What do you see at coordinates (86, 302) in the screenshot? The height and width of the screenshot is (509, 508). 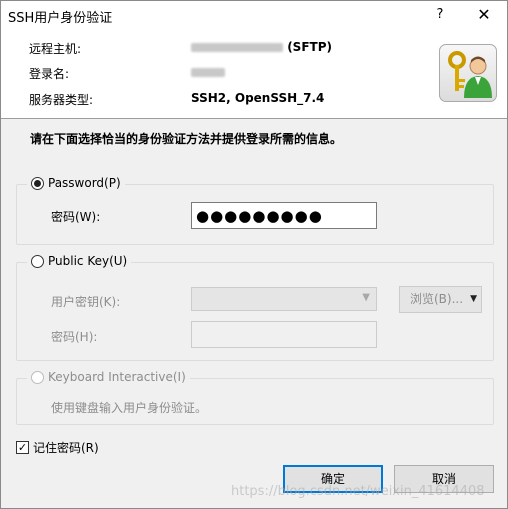 I see `user-key-label: 用户密钥(K):` at bounding box center [86, 302].